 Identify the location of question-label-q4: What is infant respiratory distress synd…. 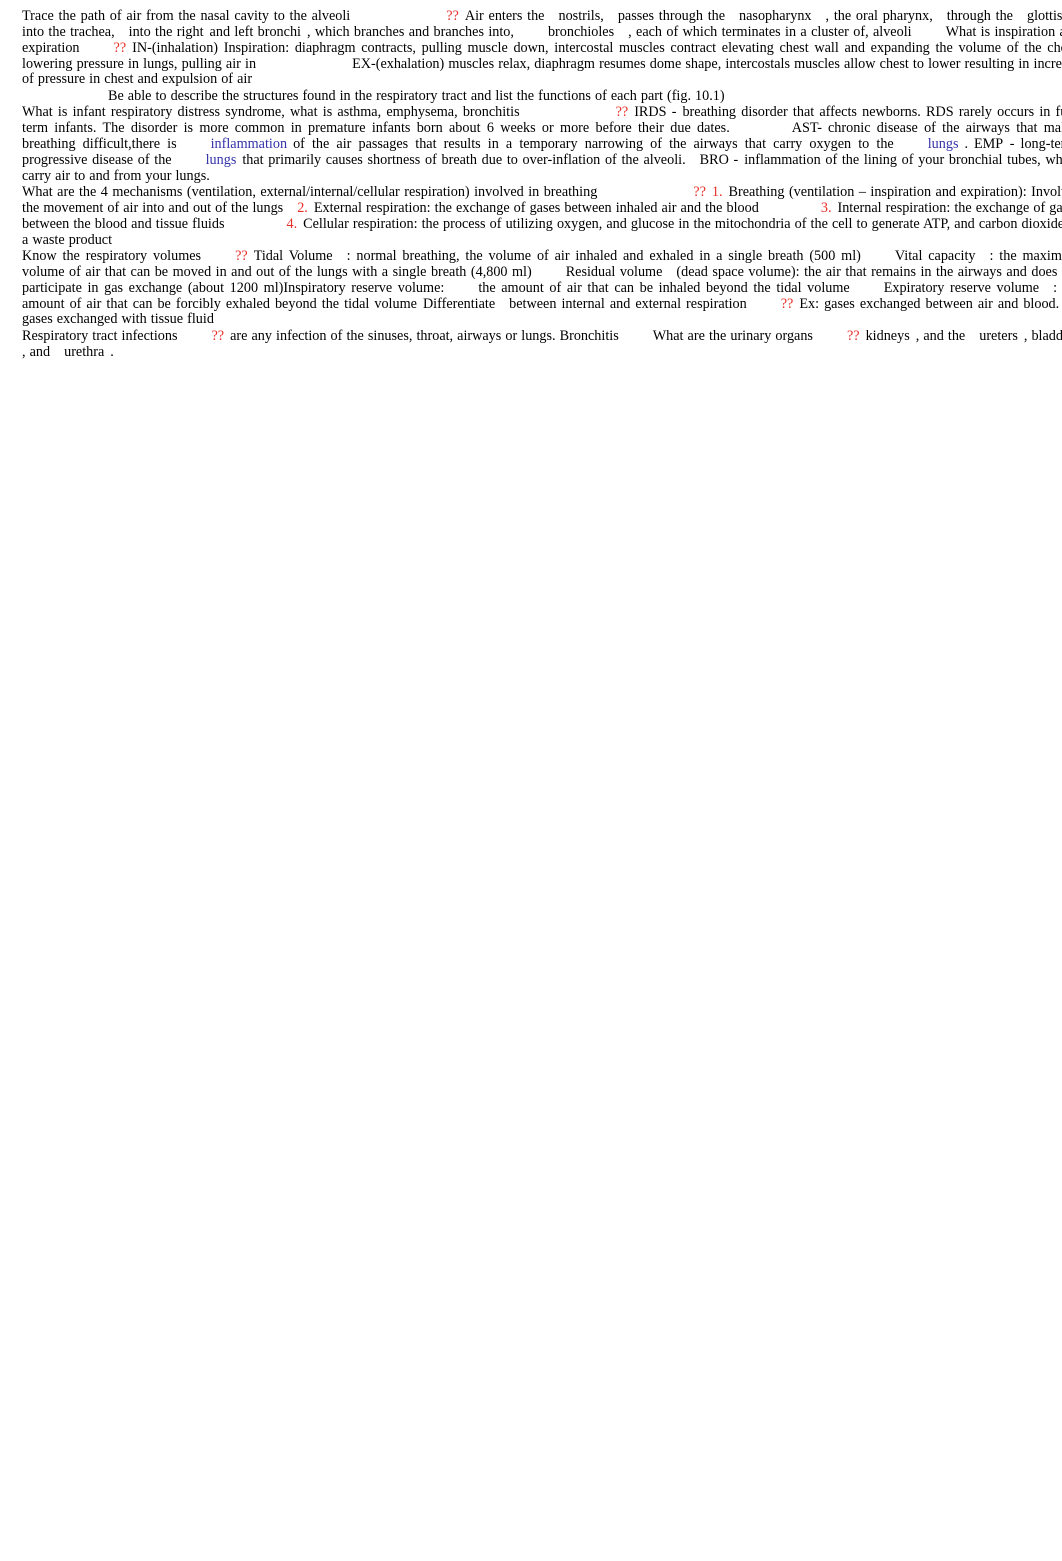
(271, 112).